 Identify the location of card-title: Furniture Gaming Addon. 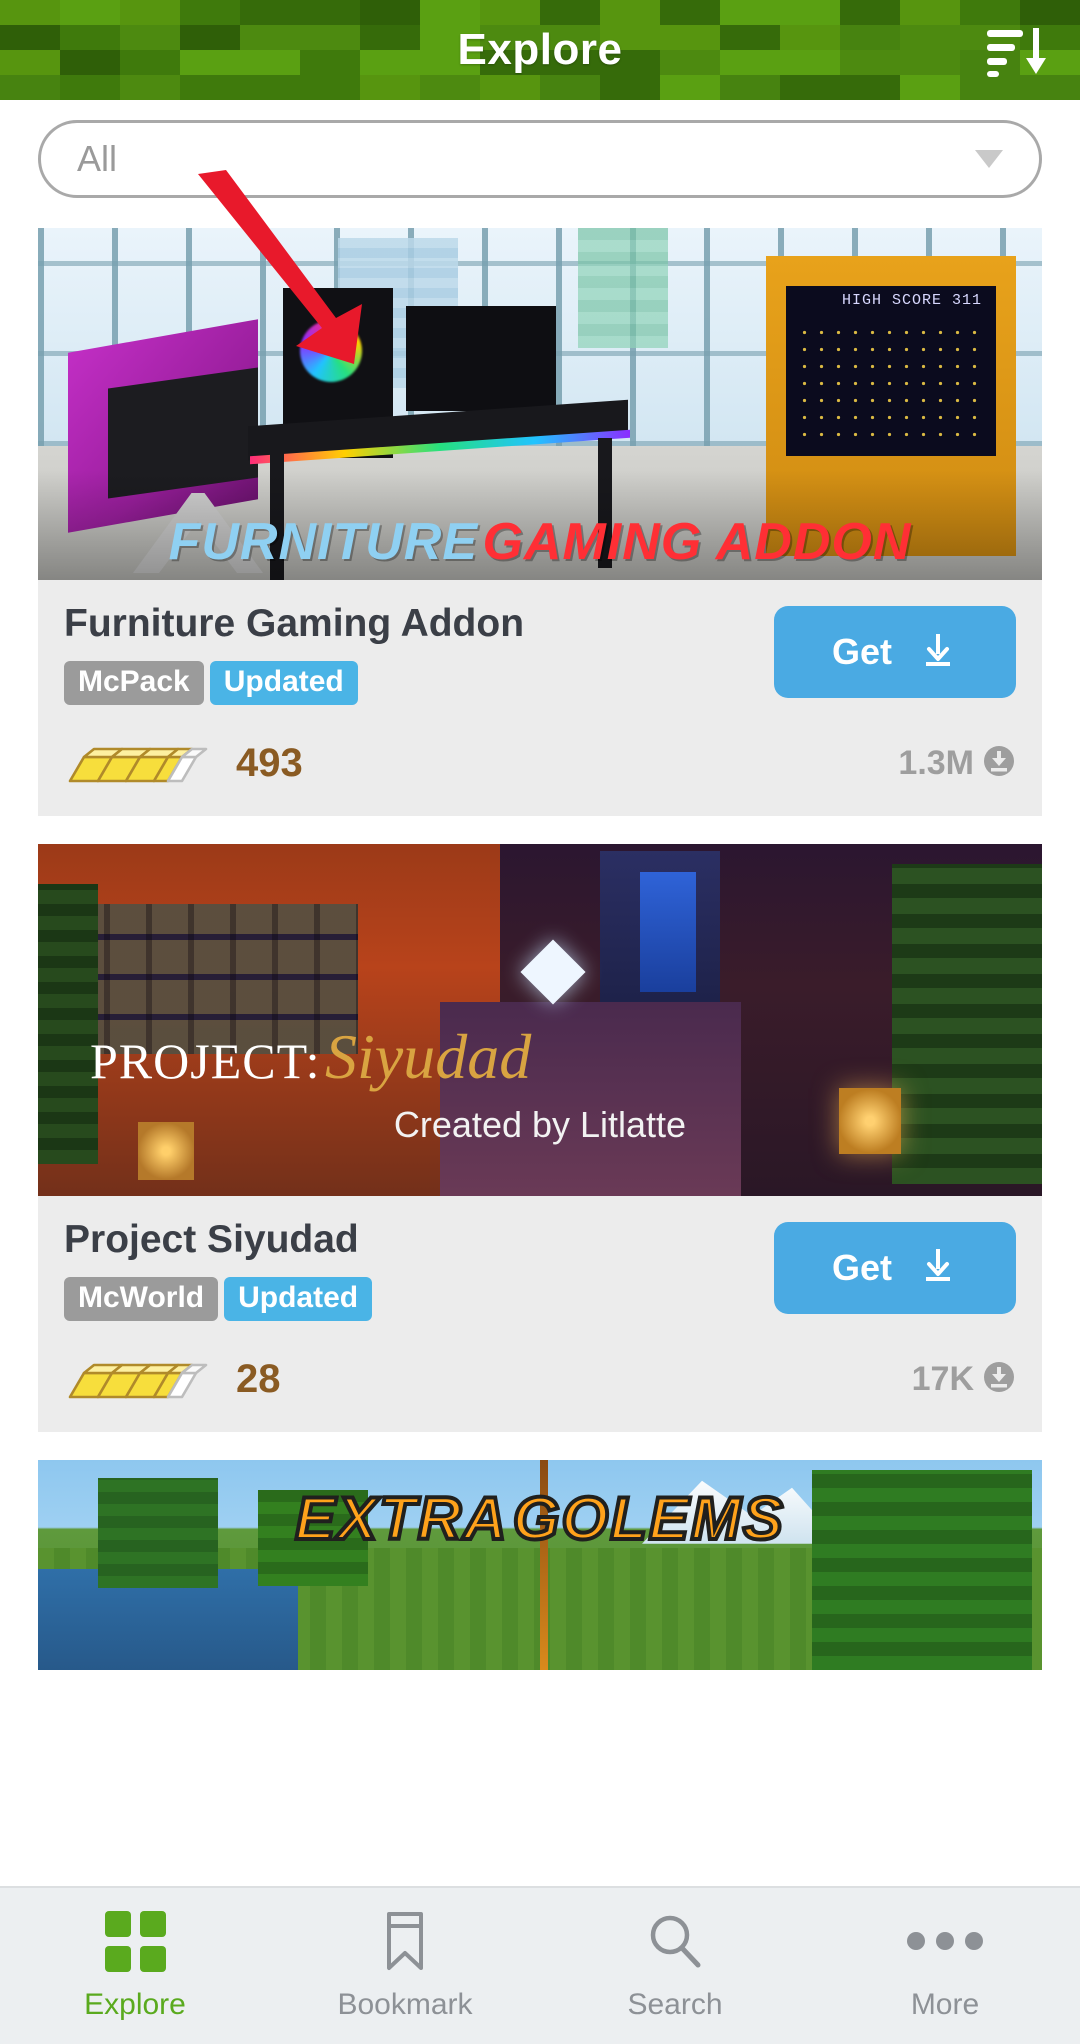
(294, 623).